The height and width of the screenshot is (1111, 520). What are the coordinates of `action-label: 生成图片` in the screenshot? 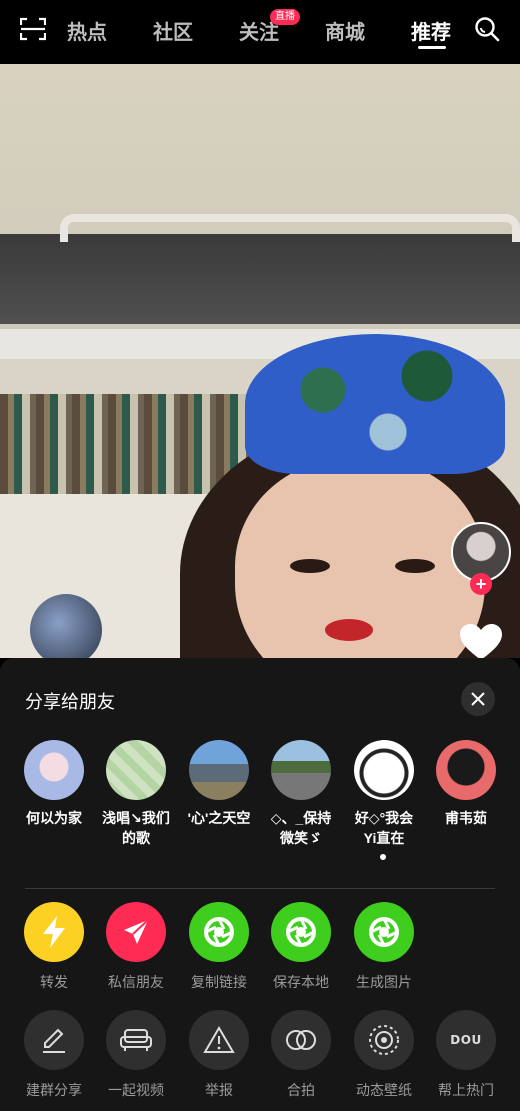 It's located at (384, 982).